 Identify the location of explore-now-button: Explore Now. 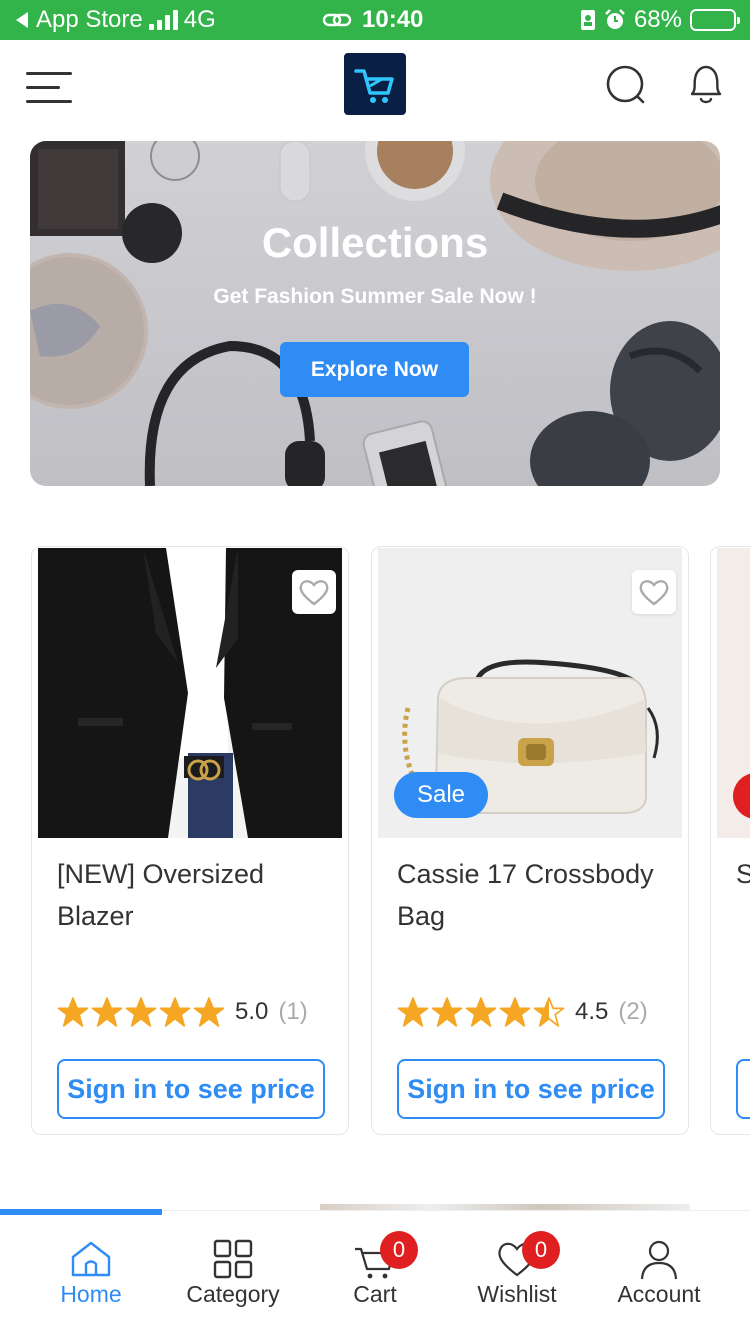
(374, 369).